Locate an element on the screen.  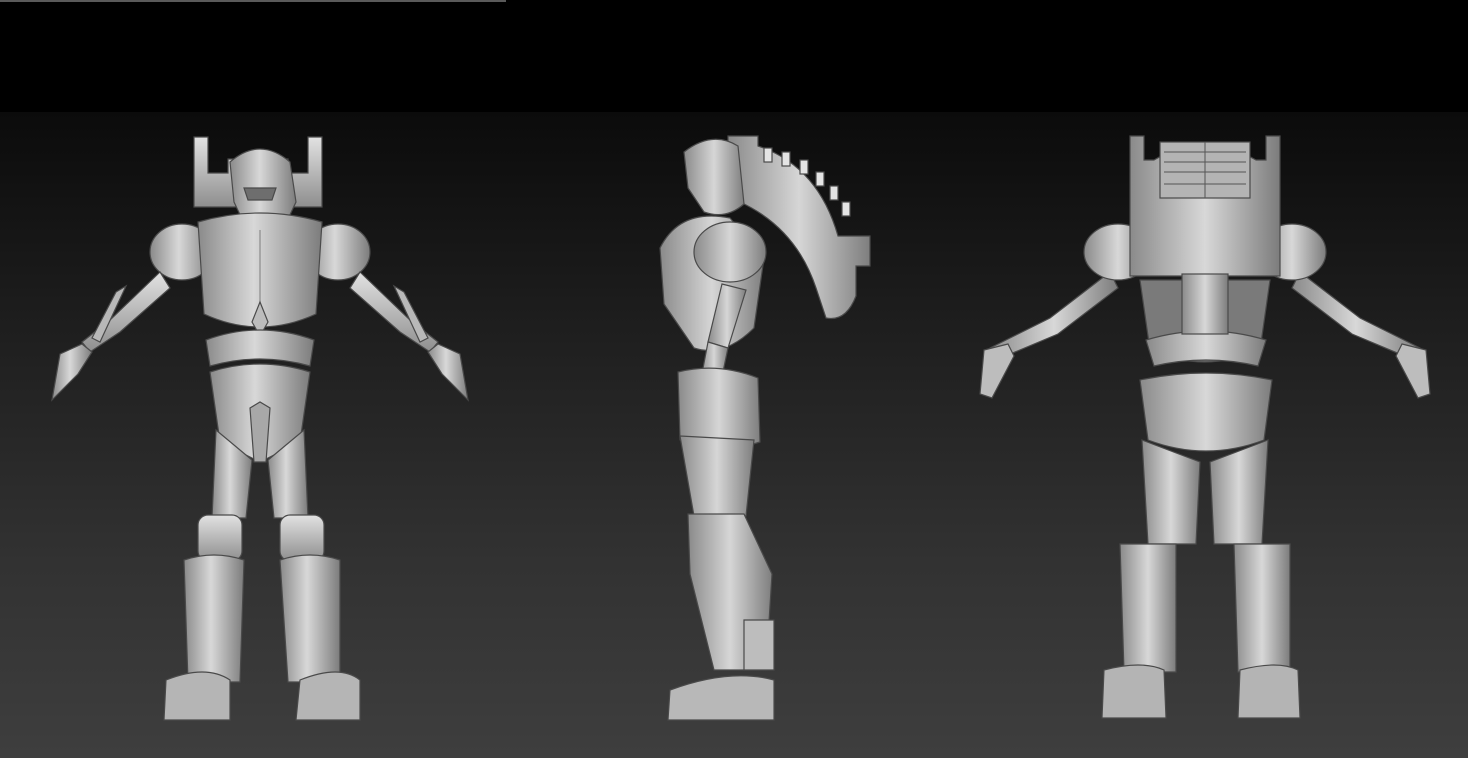
boot-side is located at coordinates (721, 698).